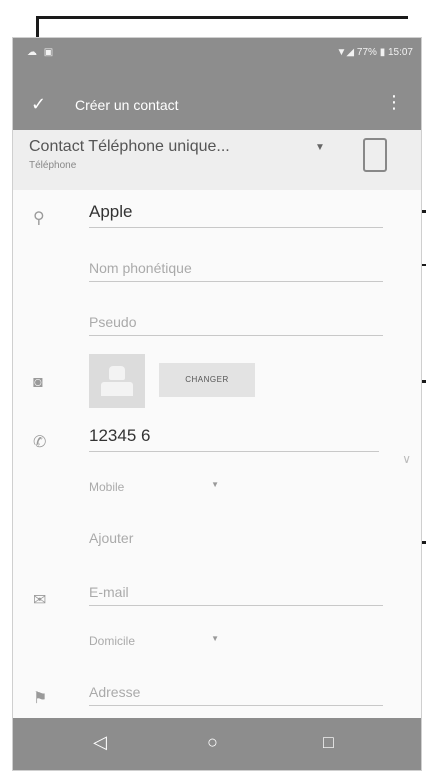 The width and height of the screenshot is (426, 779). I want to click on status-right-info: ▼◢ 77% ▮ 15:07, so click(374, 52).